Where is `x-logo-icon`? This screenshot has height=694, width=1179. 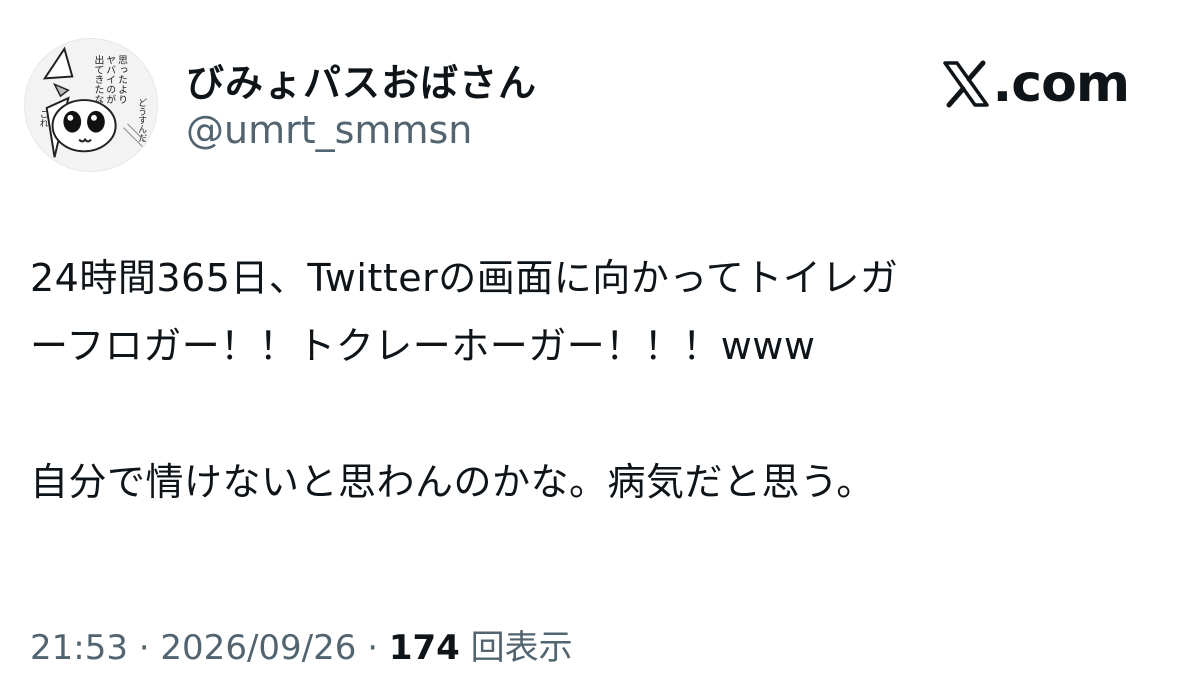
x-logo-icon is located at coordinates (965, 84).